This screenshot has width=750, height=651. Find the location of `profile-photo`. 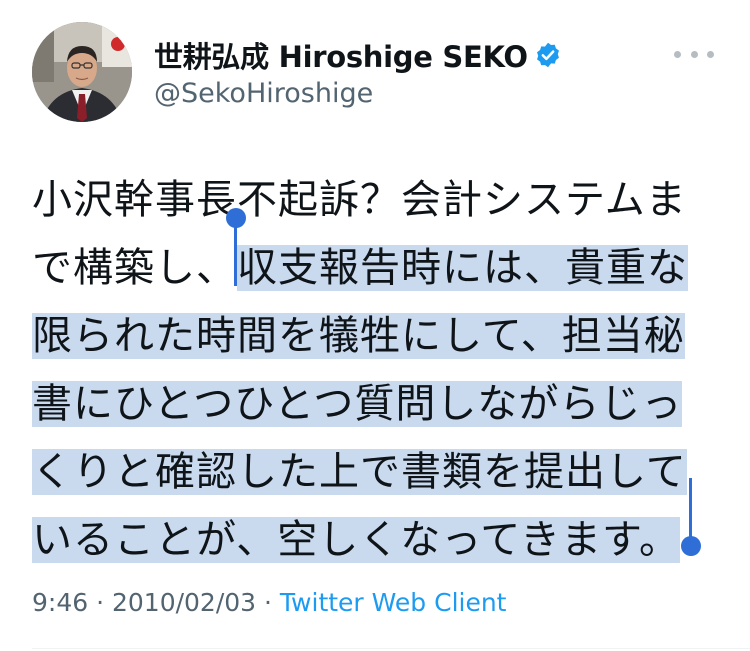

profile-photo is located at coordinates (82, 72).